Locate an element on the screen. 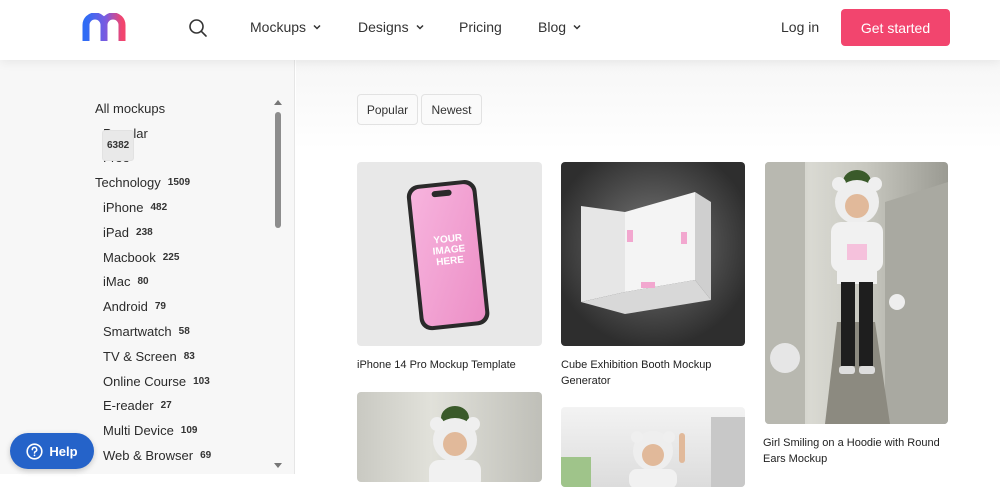  category-e-reader: E-reader 27 is located at coordinates (182, 406).